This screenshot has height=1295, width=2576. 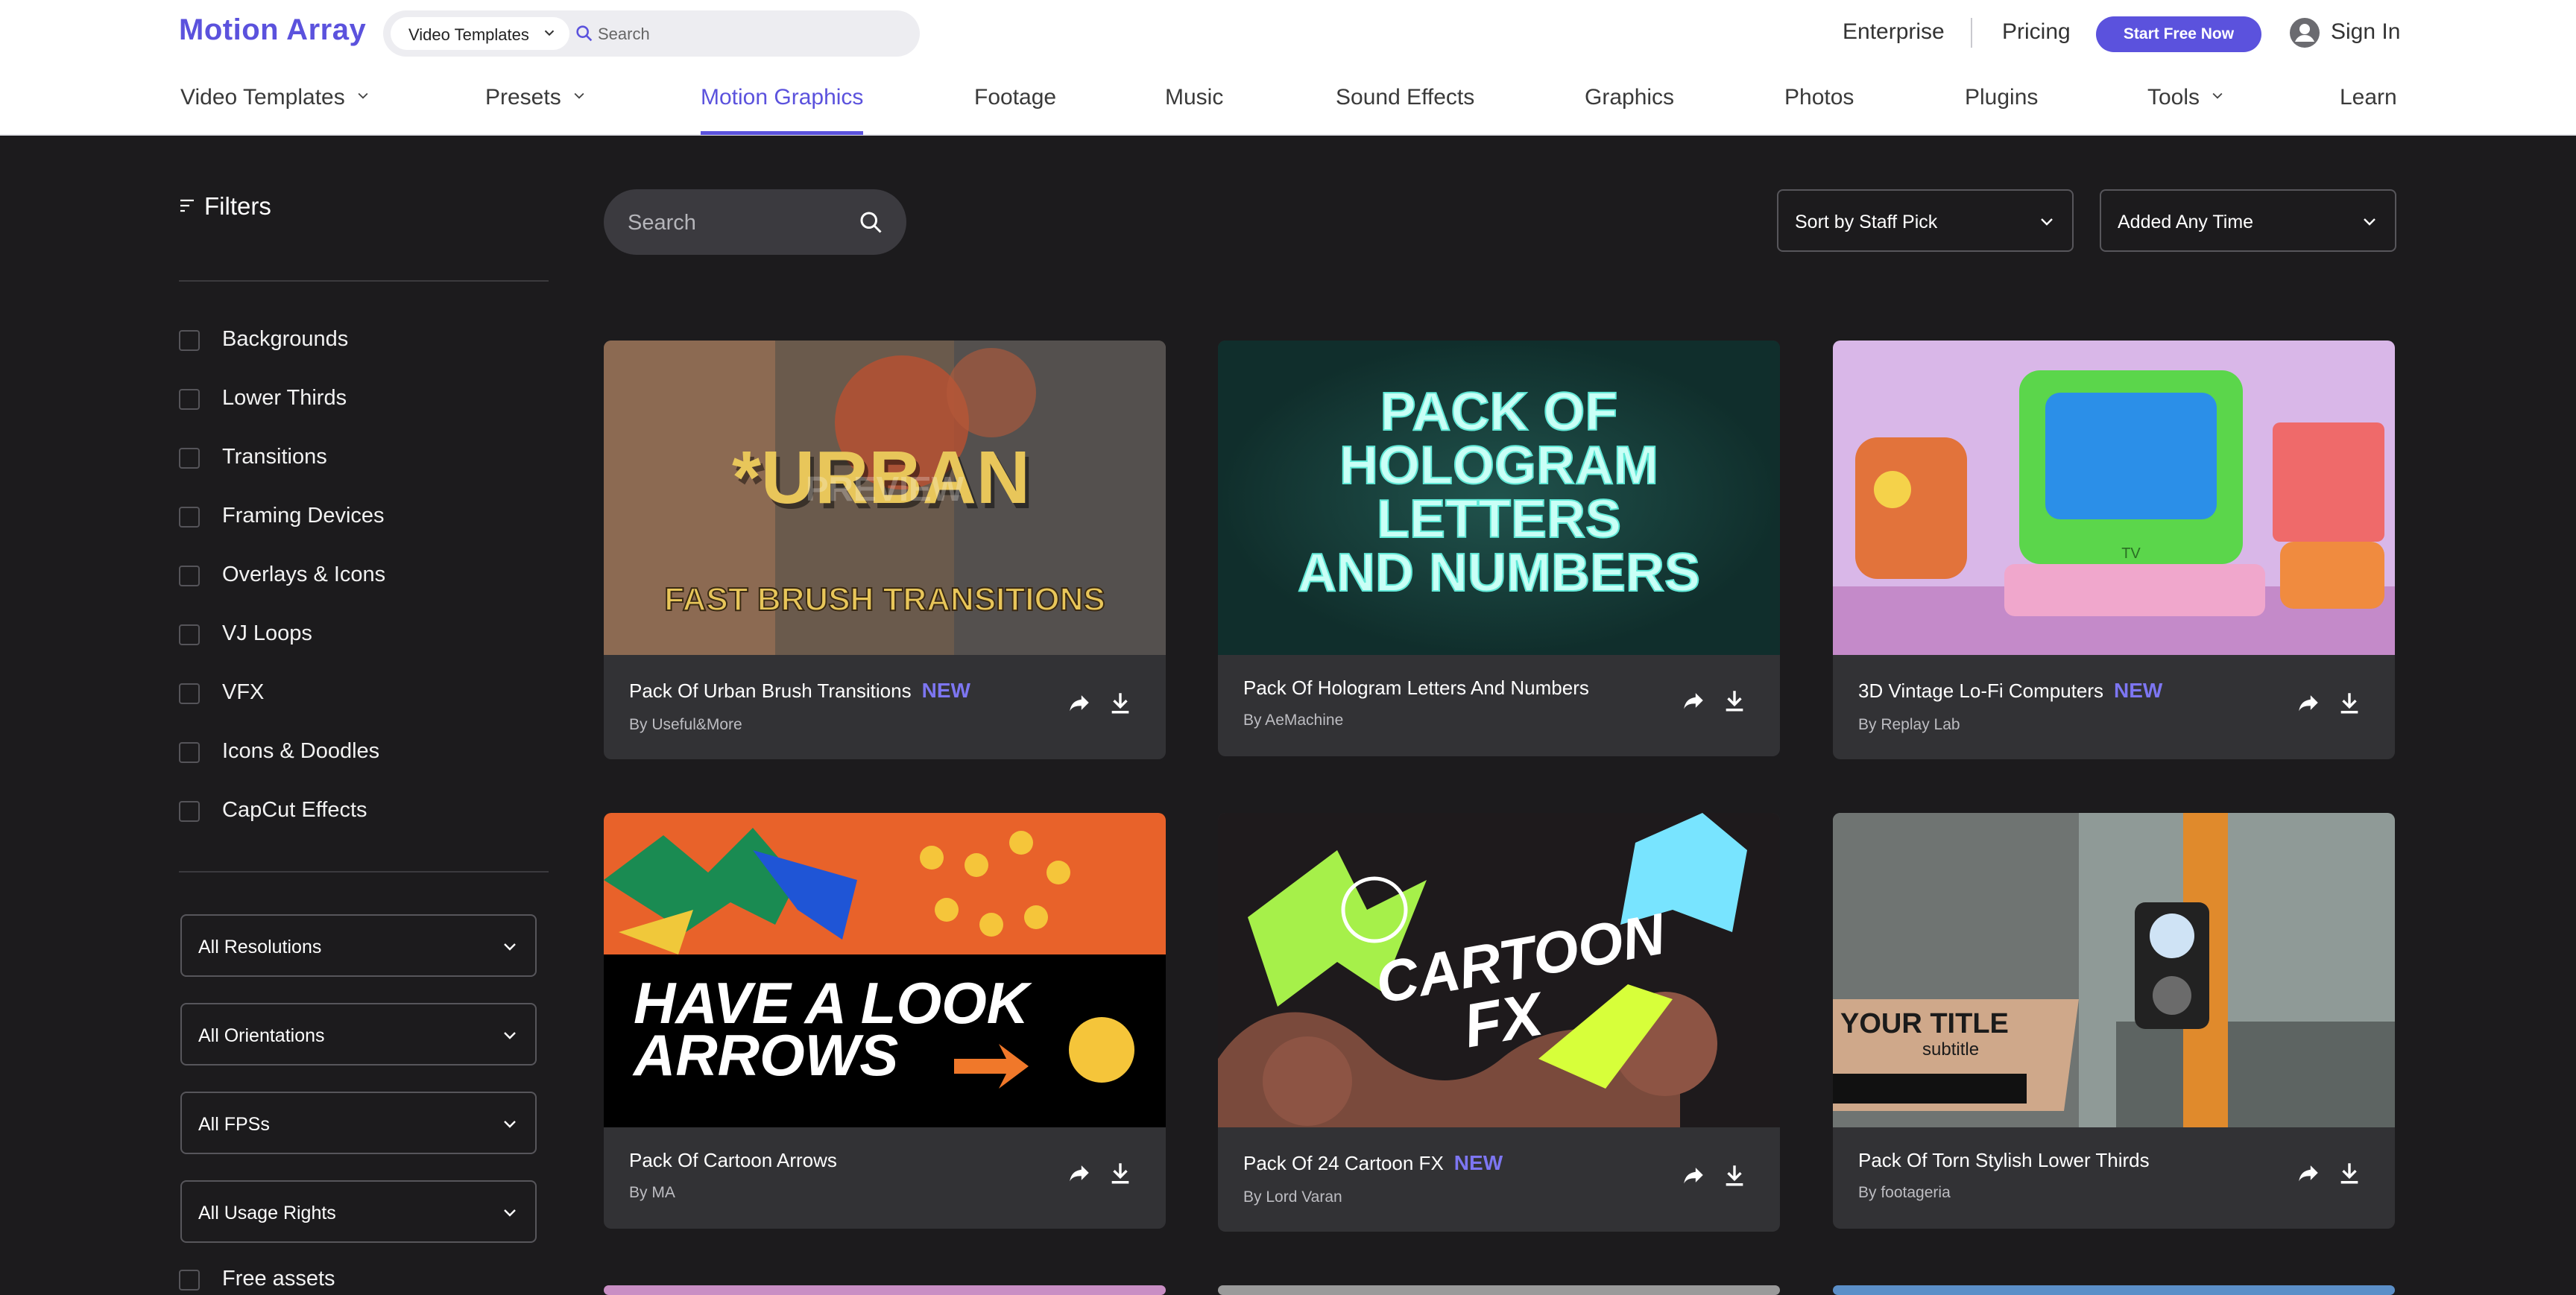 I want to click on start-free-button: Start Free Now, so click(x=2178, y=34).